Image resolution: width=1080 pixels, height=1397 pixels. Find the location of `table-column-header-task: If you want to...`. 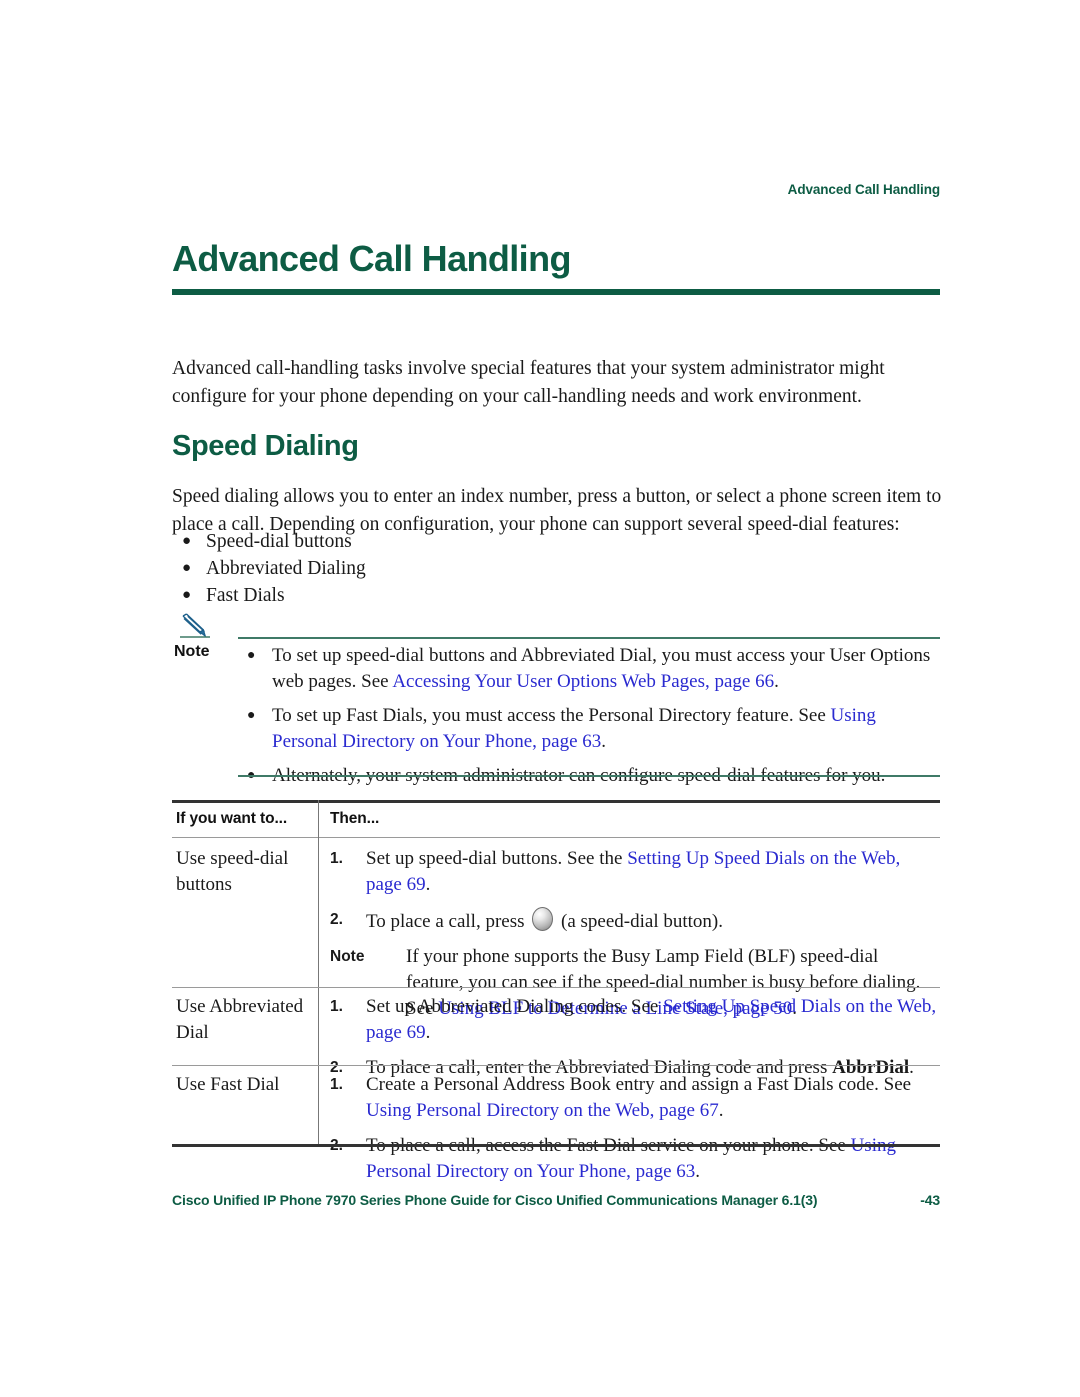

table-column-header-task: If you want to... is located at coordinates (232, 818).